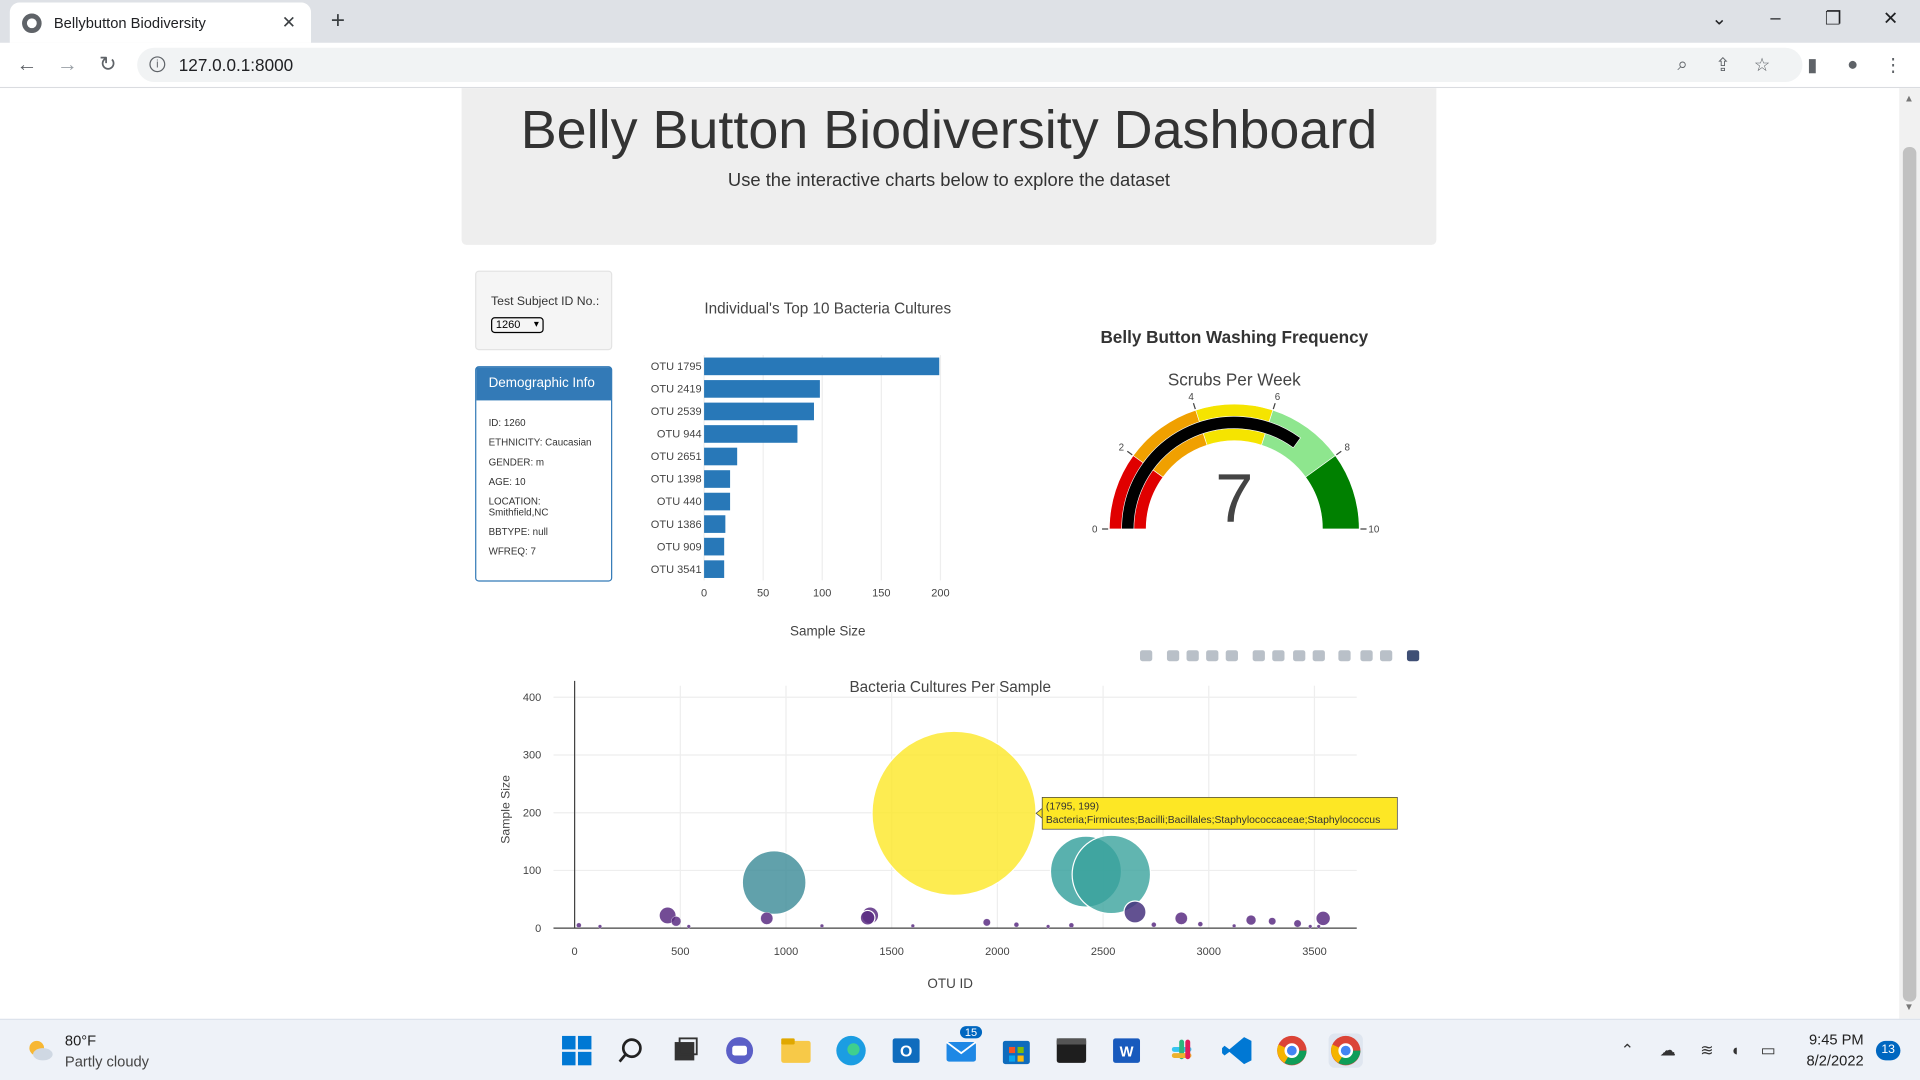  I want to click on demo-line: ID: 1260, so click(507, 423).